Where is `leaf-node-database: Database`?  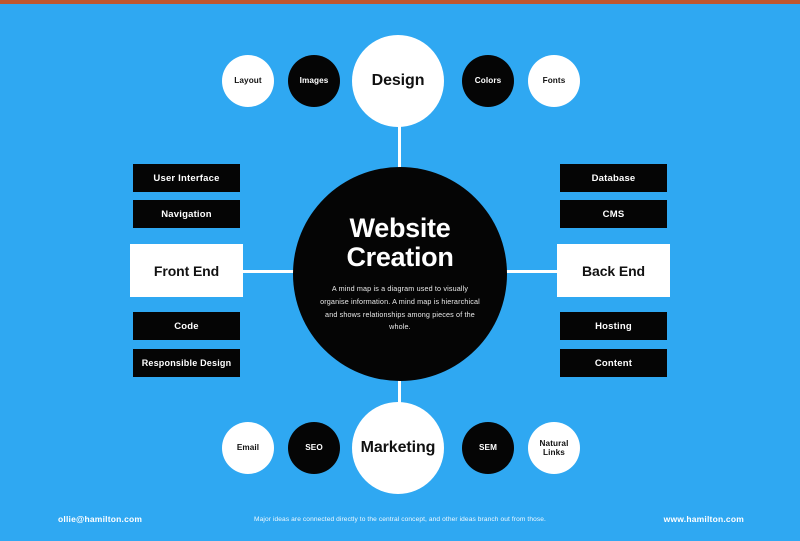 leaf-node-database: Database is located at coordinates (613, 178).